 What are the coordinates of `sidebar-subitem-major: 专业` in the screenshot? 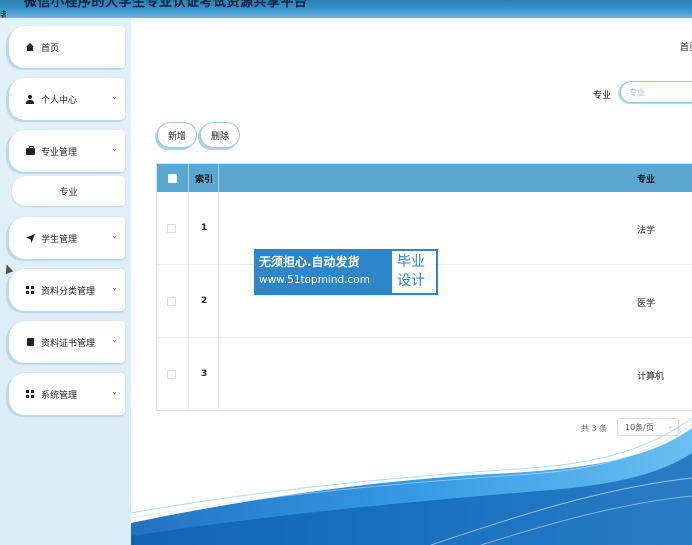 It's located at (68, 191).